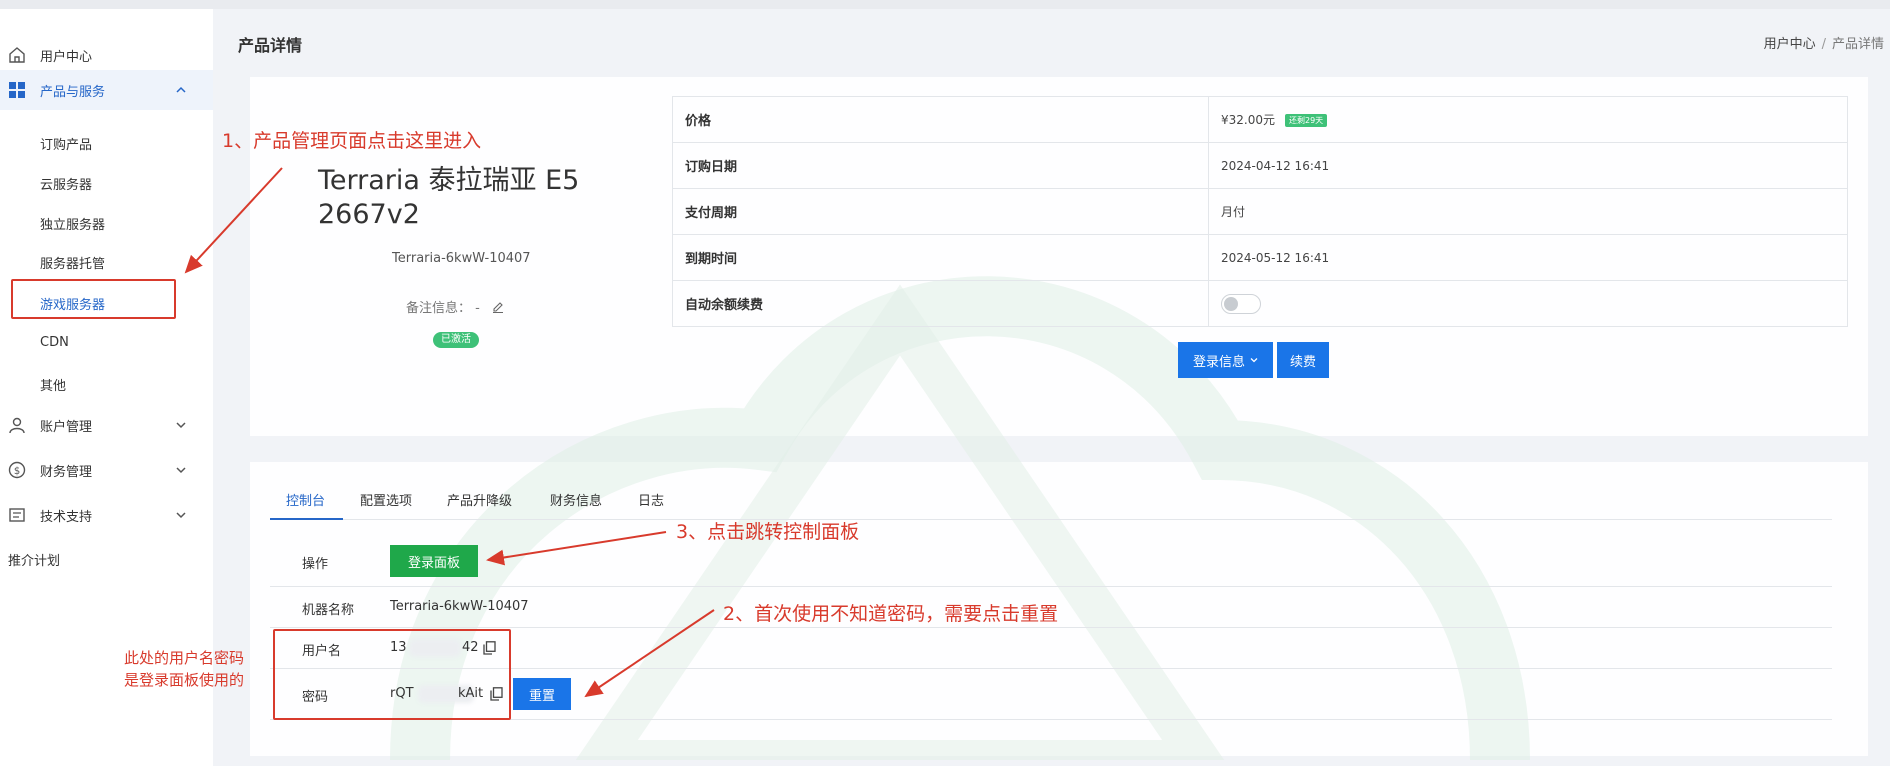 Image resolution: width=1890 pixels, height=766 pixels. What do you see at coordinates (106, 55) in the screenshot?
I see `sidebar-item-user-center: 用户中心` at bounding box center [106, 55].